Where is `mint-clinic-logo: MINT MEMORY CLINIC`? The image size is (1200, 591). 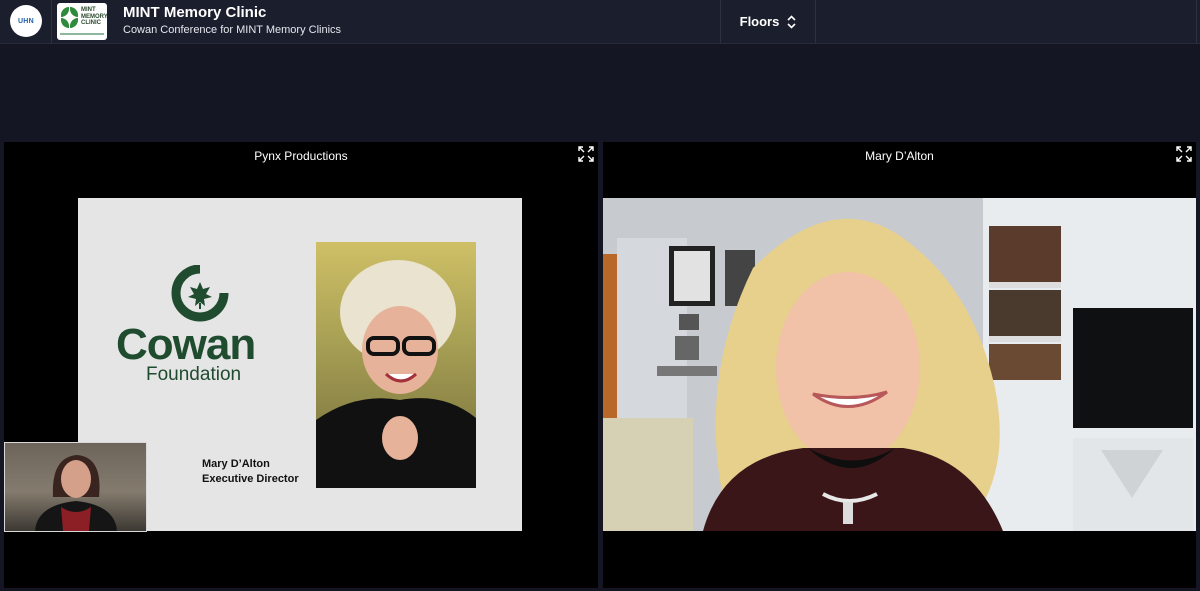 mint-clinic-logo: MINT MEMORY CLINIC is located at coordinates (82, 21).